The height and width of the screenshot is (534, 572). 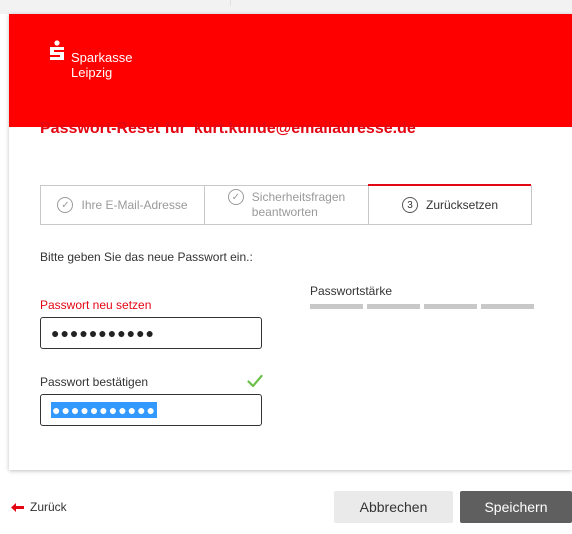 What do you see at coordinates (351, 291) in the screenshot?
I see `password-strength-label: Passwortstärke` at bounding box center [351, 291].